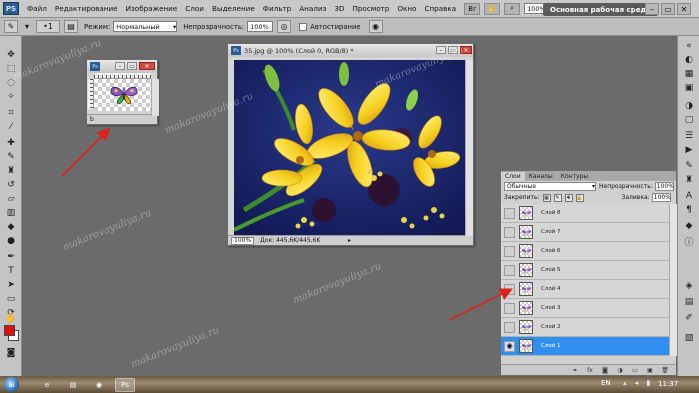 The width and height of the screenshot is (699, 393). I want to click on workspace-button: Основная рабочая среда, so click(600, 9).